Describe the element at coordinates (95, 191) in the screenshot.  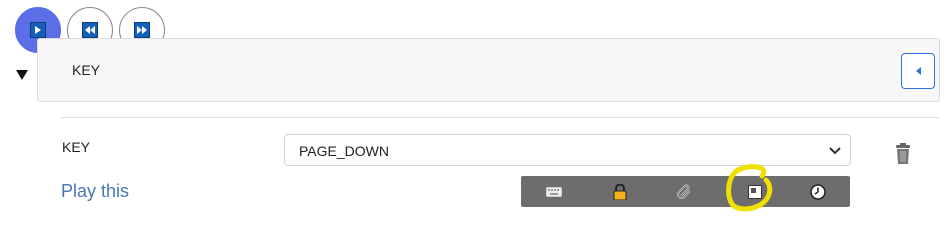
I see `play-this-link: Play this` at that location.